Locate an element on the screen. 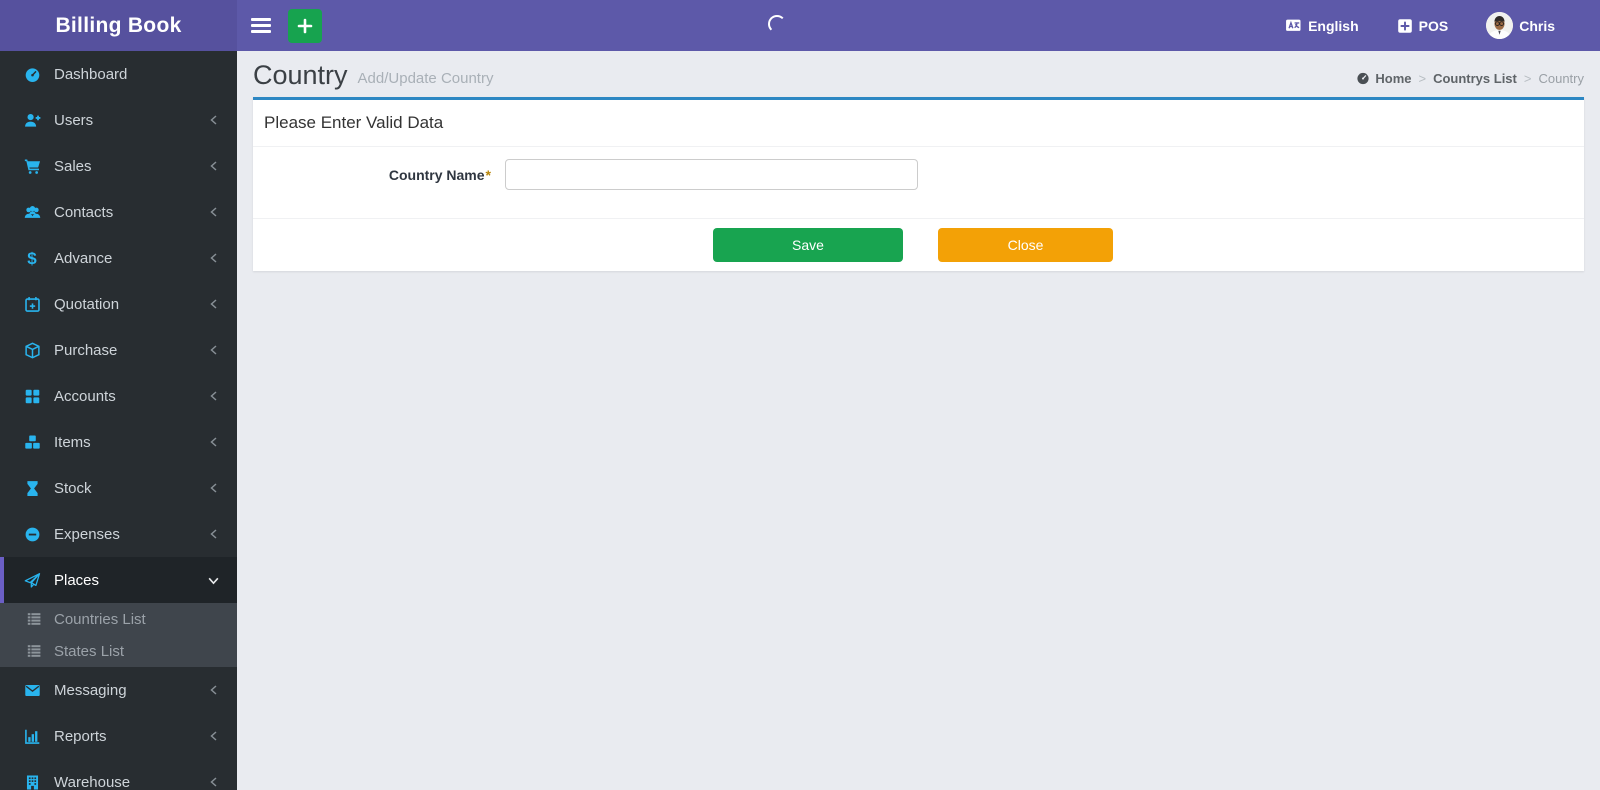  grid-icon is located at coordinates (32, 396).